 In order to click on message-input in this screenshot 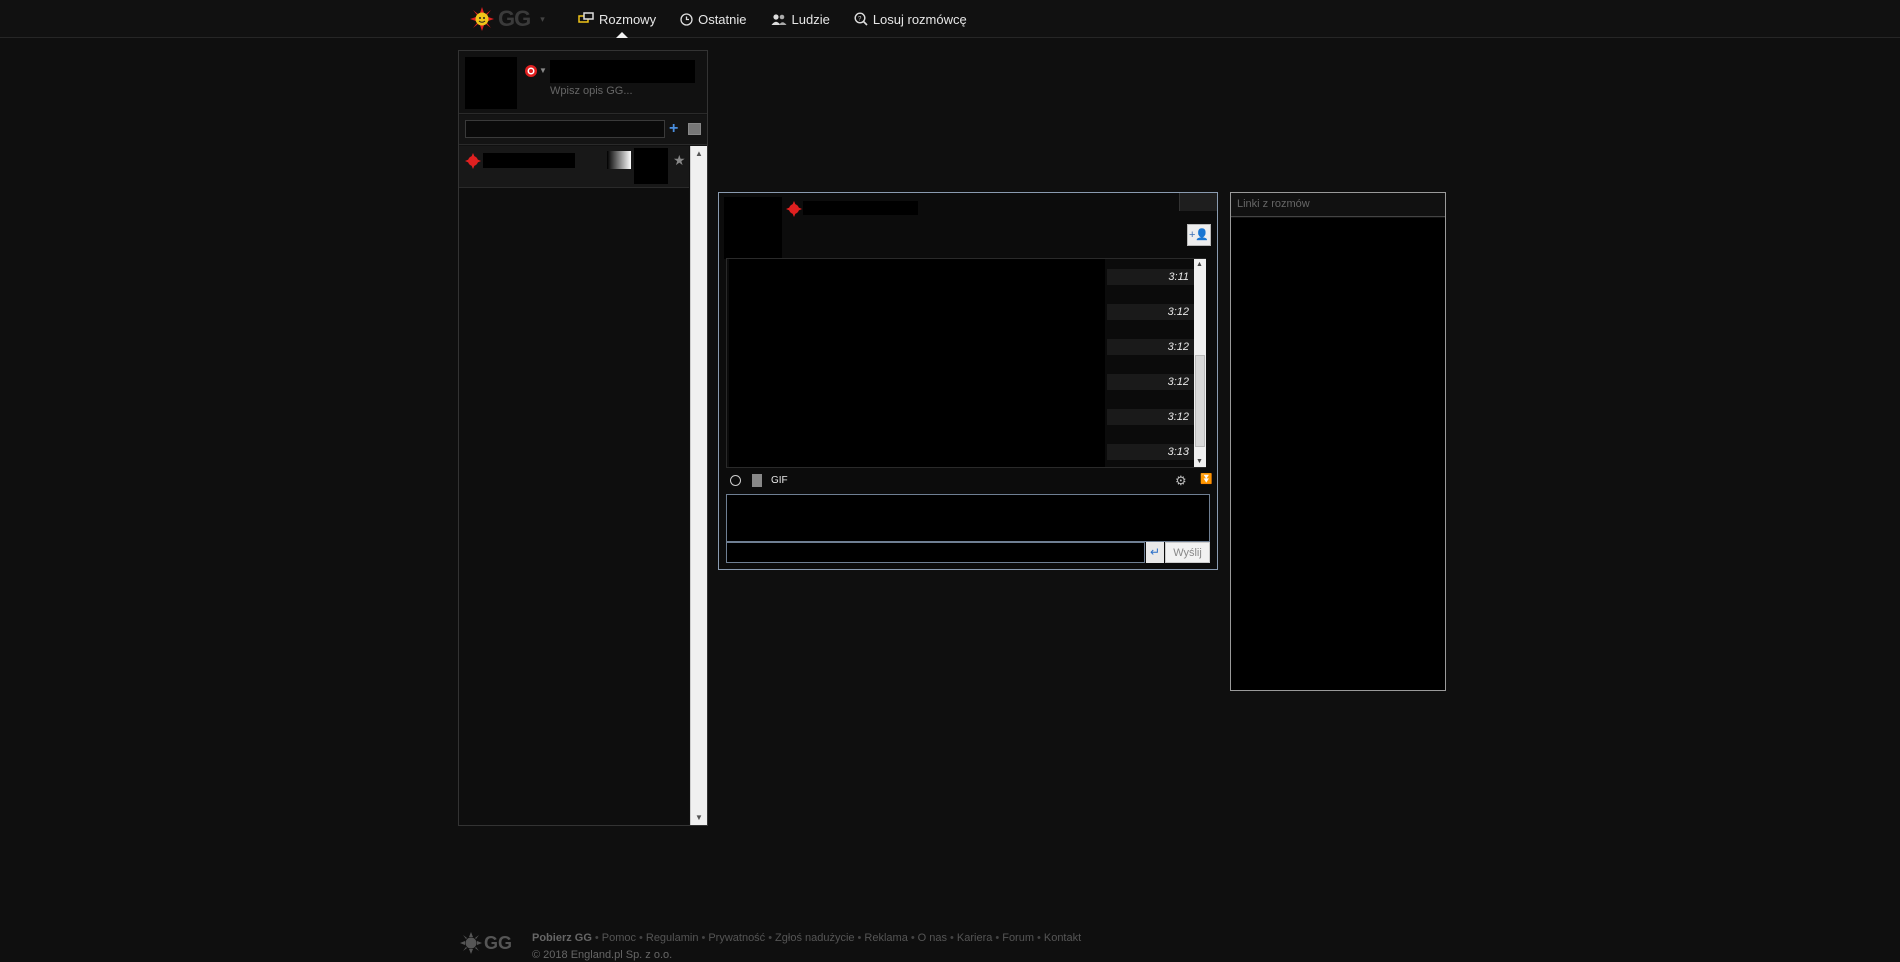, I will do `click(935, 552)`.